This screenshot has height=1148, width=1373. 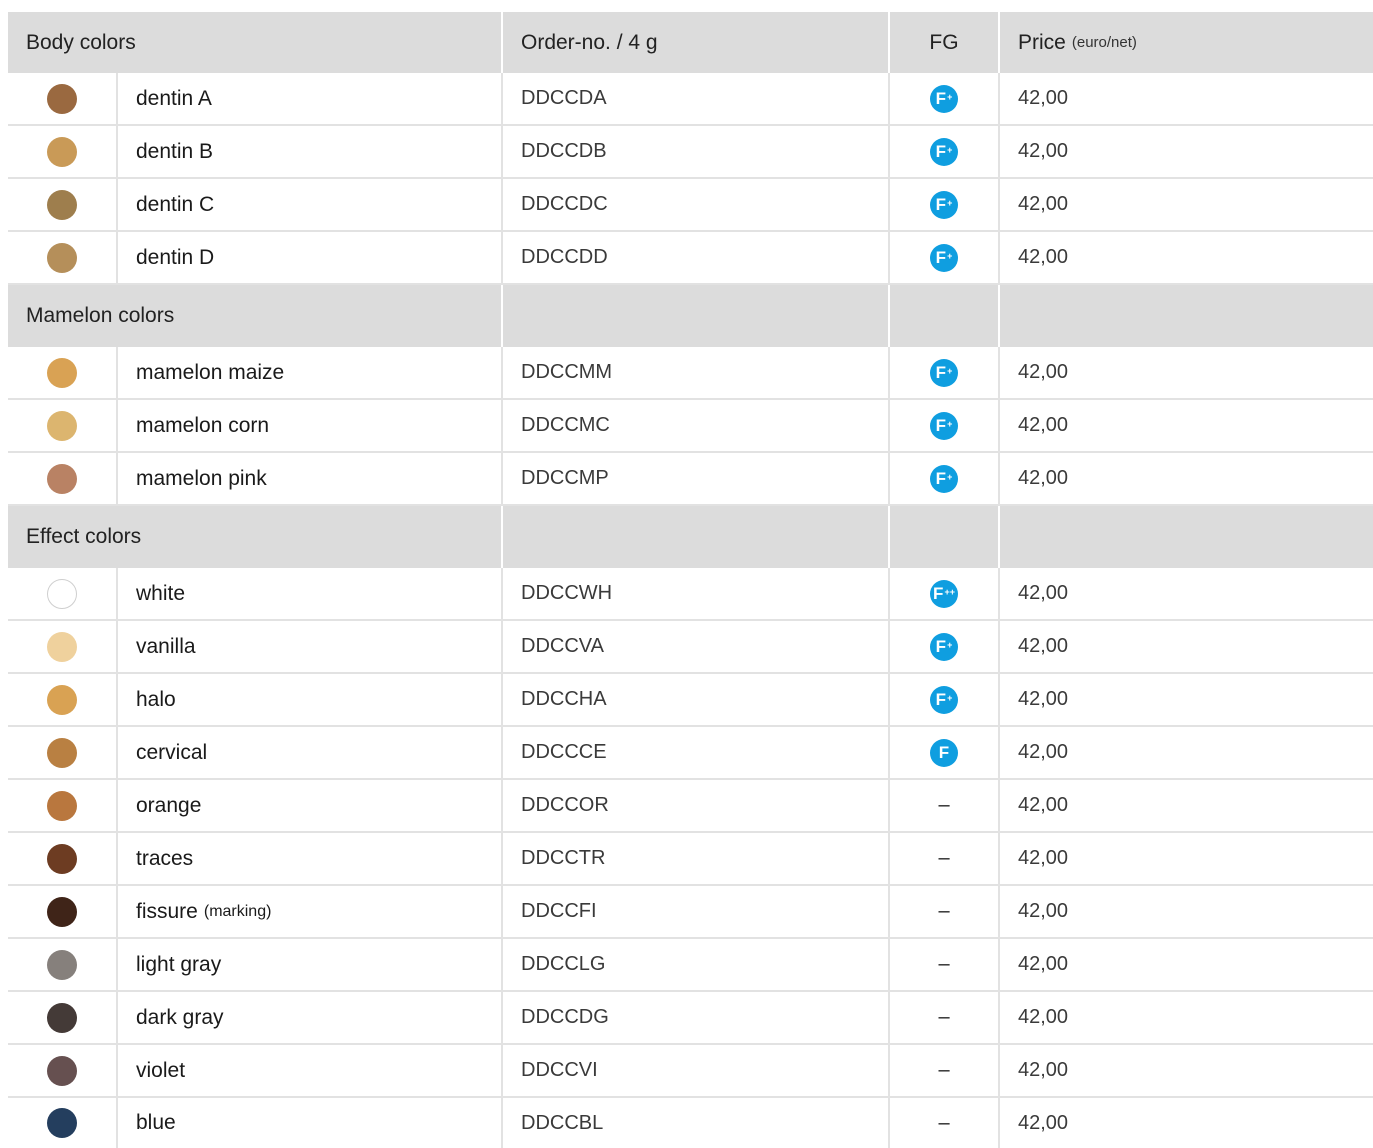 I want to click on table-row: dentin D DDCCDD F + 42,00, so click(x=690, y=258).